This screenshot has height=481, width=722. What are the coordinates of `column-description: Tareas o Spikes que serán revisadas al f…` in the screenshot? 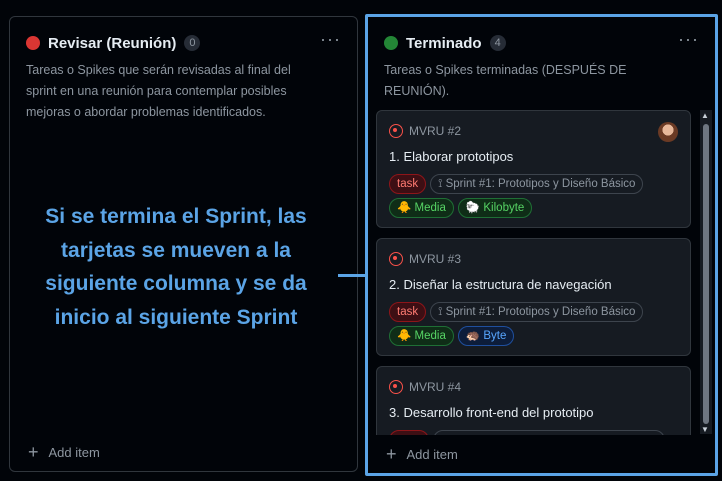 It's located at (158, 91).